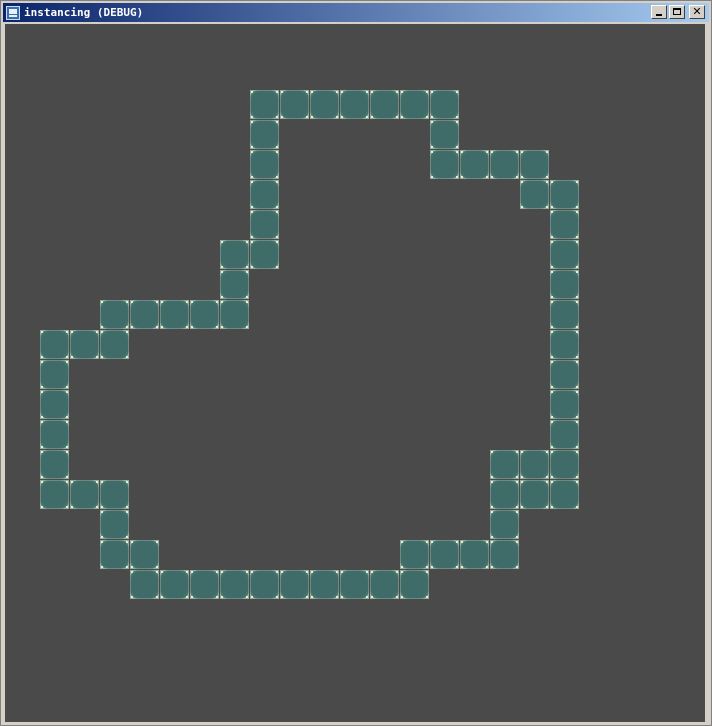 The height and width of the screenshot is (726, 712). I want to click on minimize-icon, so click(659, 15).